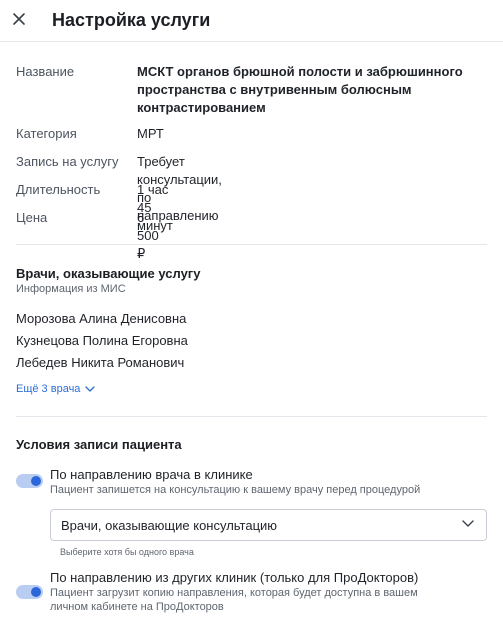  I want to click on select-value: Врачи, оказывающие консультацию, so click(169, 525).